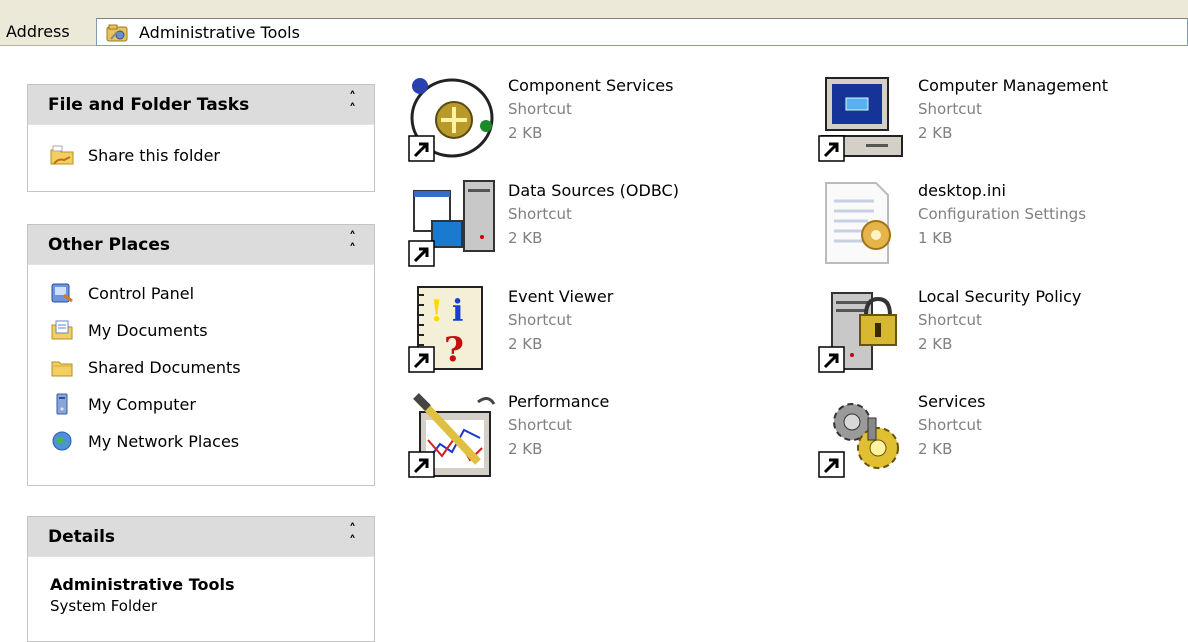 This screenshot has height=642, width=1188. Describe the element at coordinates (117, 33) in the screenshot. I see `admin-tools-icon` at that location.